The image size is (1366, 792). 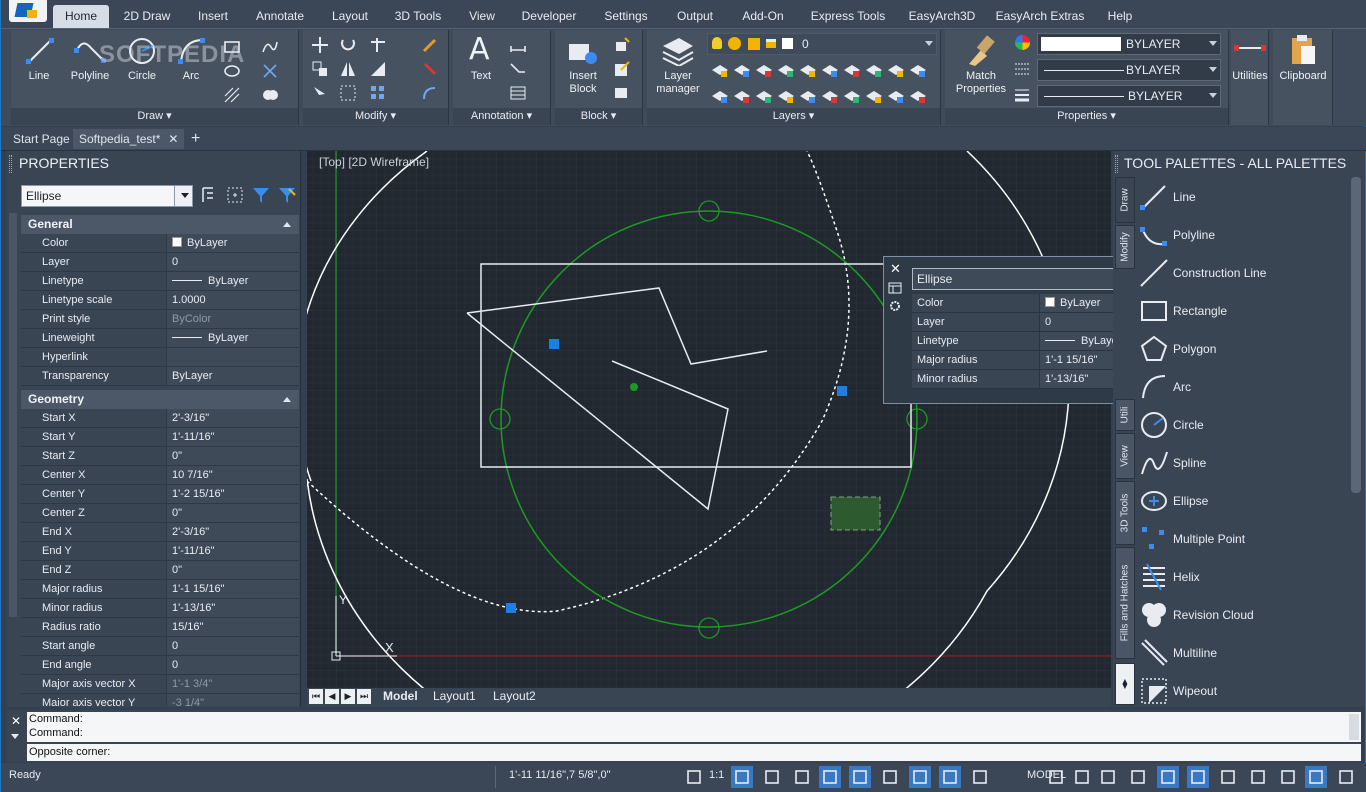 What do you see at coordinates (233, 456) in the screenshot?
I see `property-value: 0"` at bounding box center [233, 456].